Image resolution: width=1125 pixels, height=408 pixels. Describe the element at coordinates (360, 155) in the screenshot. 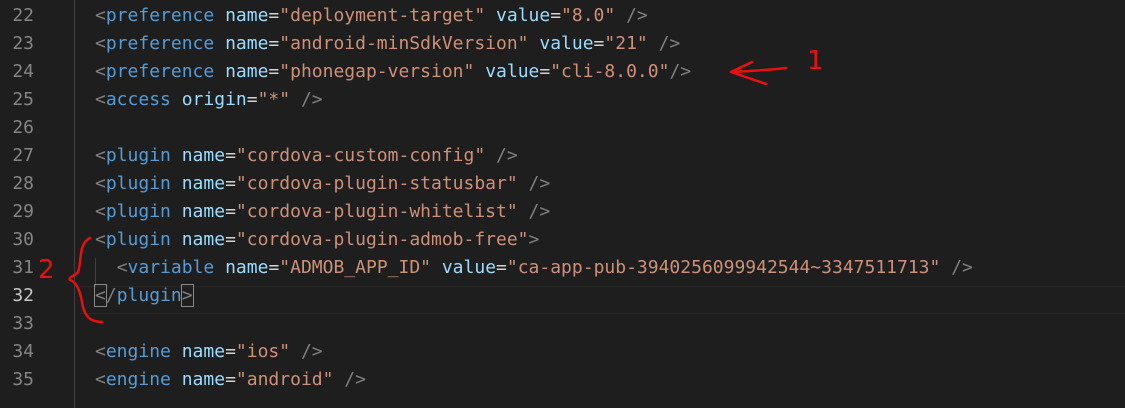

I see `attribute-value: "cordova-custom-config"` at that location.